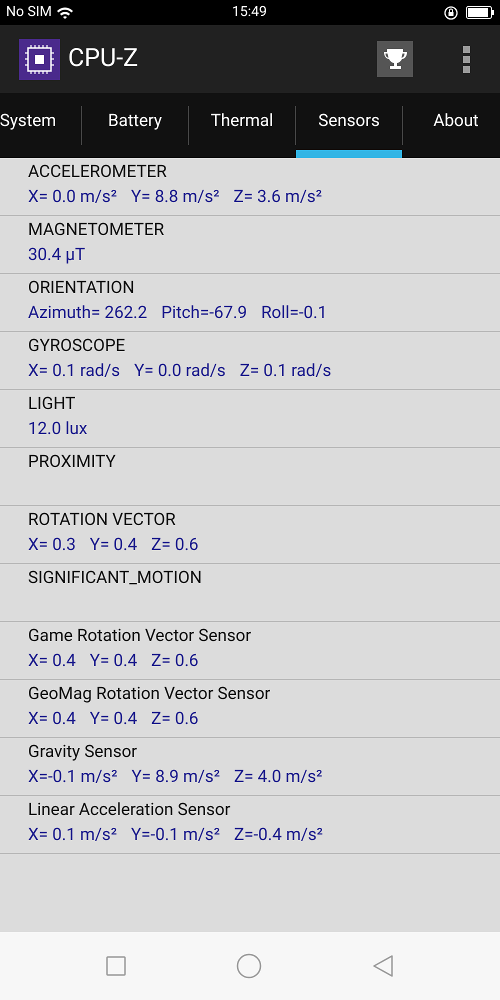 The height and width of the screenshot is (1000, 500). What do you see at coordinates (451, 13) in the screenshot?
I see `rotation-lock-icon` at bounding box center [451, 13].